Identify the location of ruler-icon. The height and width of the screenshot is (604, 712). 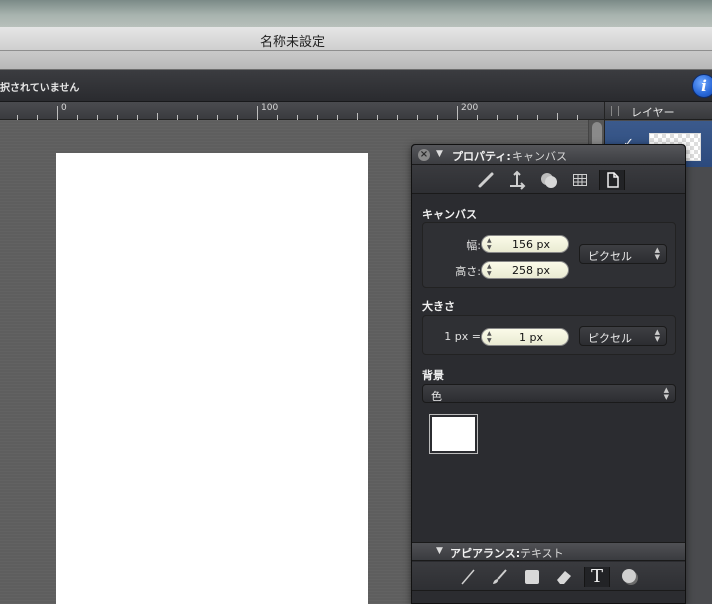
(486, 180).